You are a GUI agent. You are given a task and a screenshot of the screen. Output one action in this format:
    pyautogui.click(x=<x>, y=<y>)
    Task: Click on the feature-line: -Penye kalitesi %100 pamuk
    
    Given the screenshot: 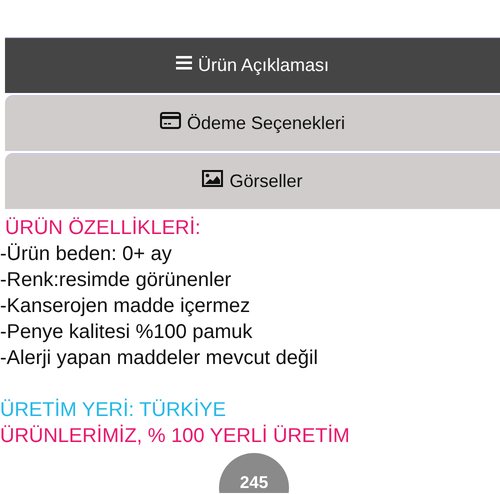 What is the action you would take?
    pyautogui.click(x=126, y=332)
    